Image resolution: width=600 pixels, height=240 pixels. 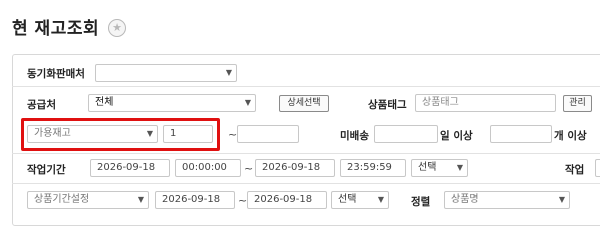 I want to click on work-select, so click(x=597, y=168).